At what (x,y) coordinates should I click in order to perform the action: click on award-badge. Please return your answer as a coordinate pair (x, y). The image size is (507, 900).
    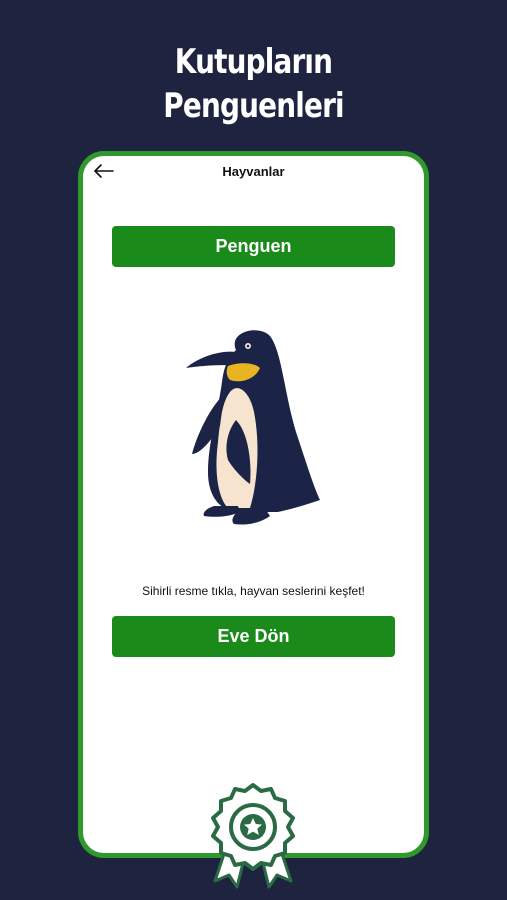
    Looking at the image, I should click on (253, 836).